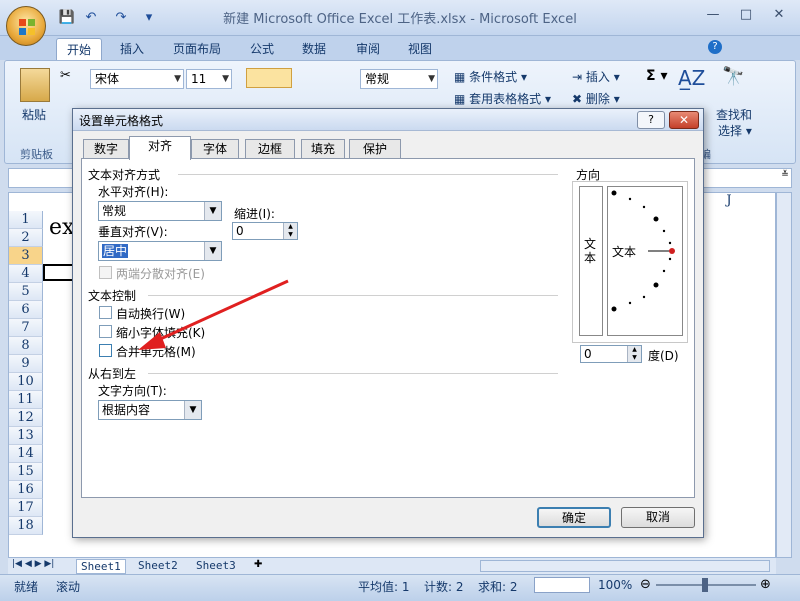 The height and width of the screenshot is (601, 800). Describe the element at coordinates (105, 331) in the screenshot. I see `shrink-to-fit-checkbox` at that location.